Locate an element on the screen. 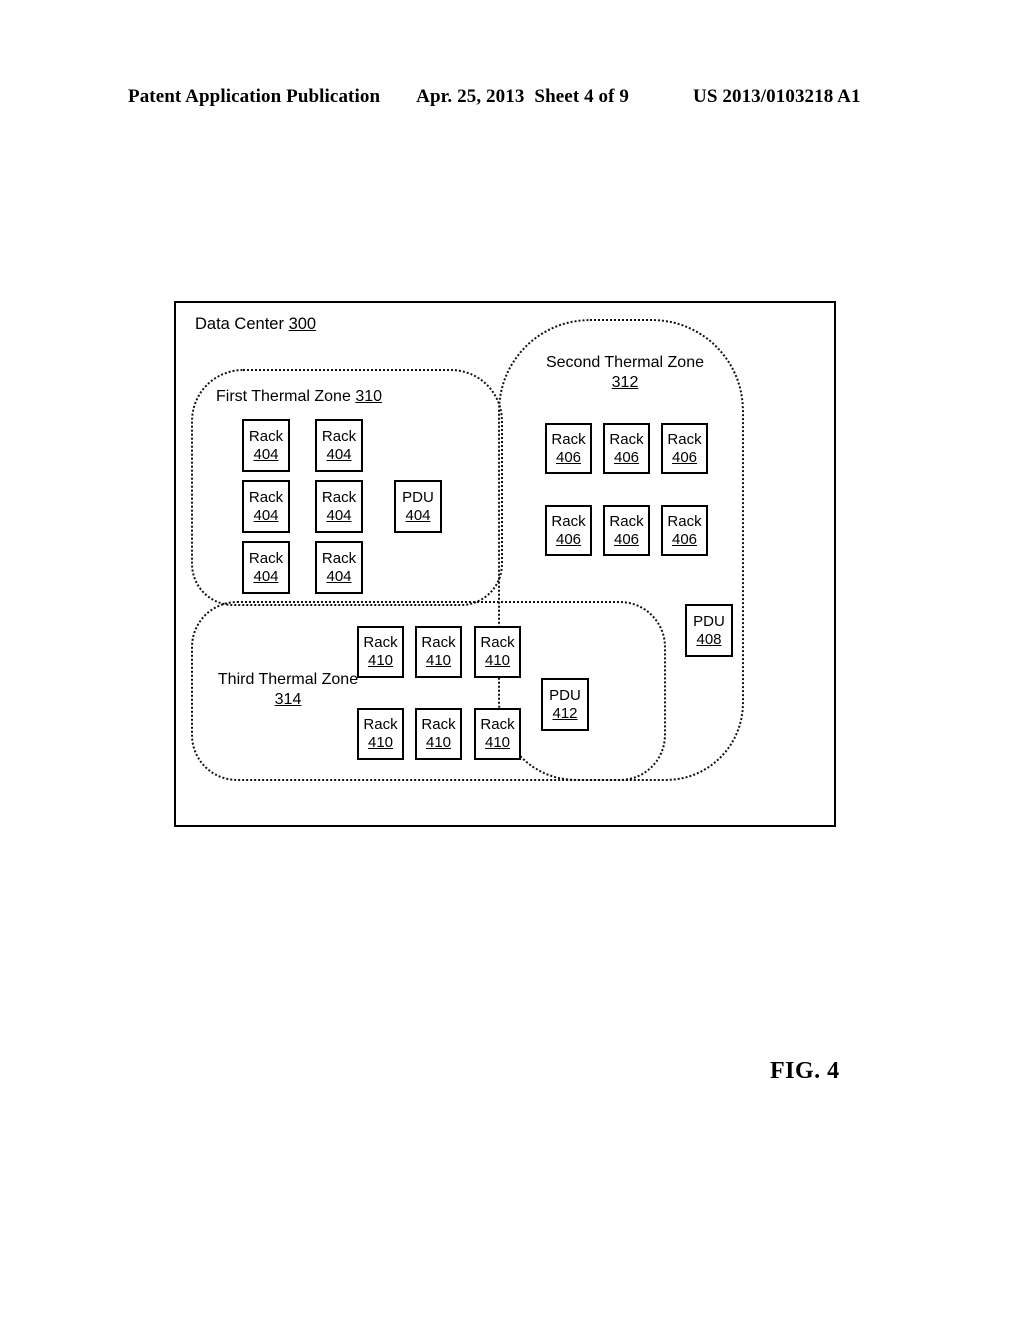  pdu-unit: PDU 408 is located at coordinates (709, 630).